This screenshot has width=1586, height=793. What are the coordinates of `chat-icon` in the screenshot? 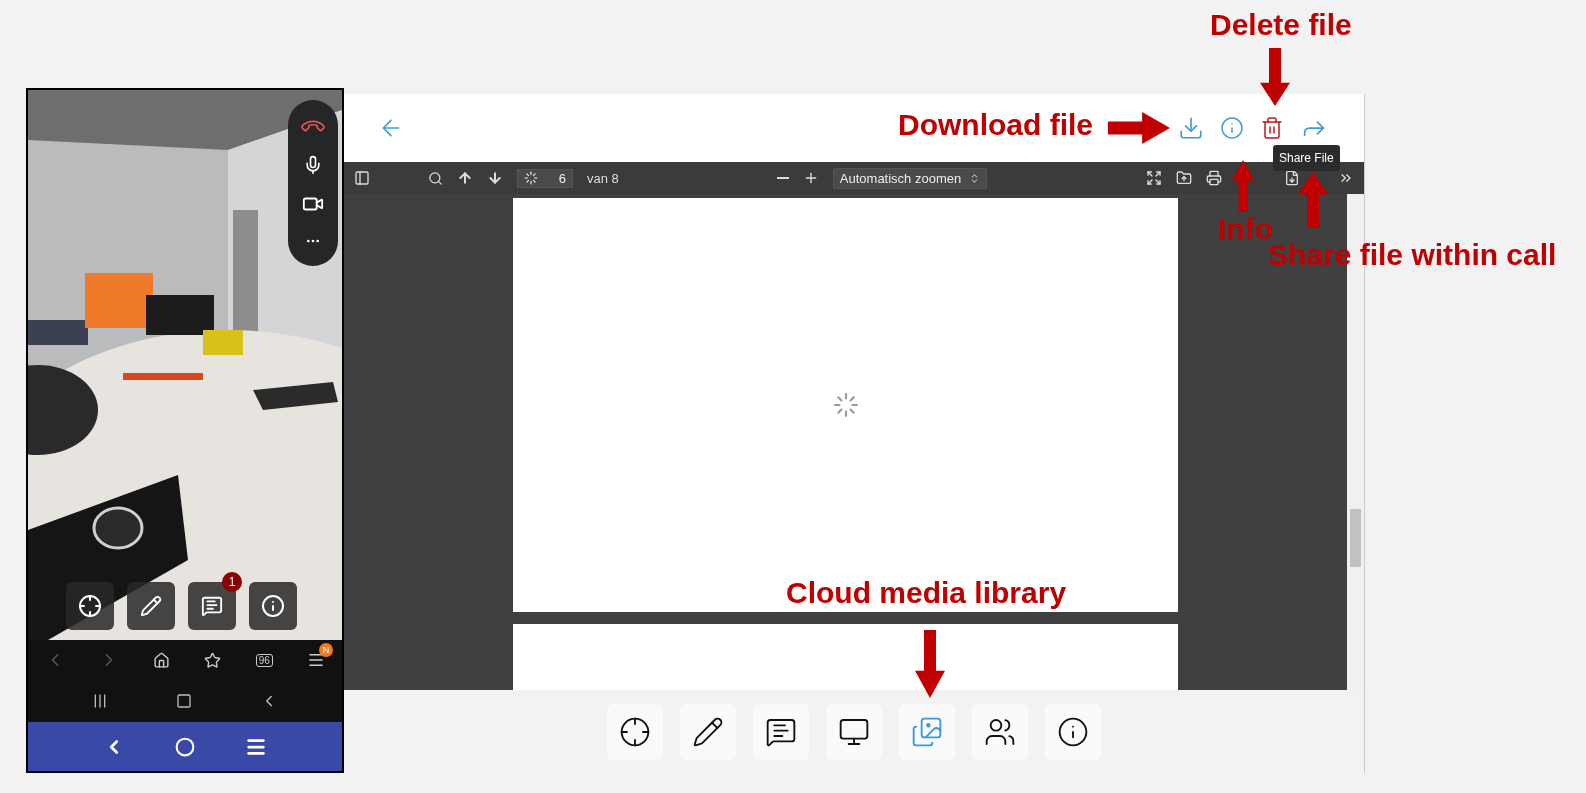 It's located at (212, 606).